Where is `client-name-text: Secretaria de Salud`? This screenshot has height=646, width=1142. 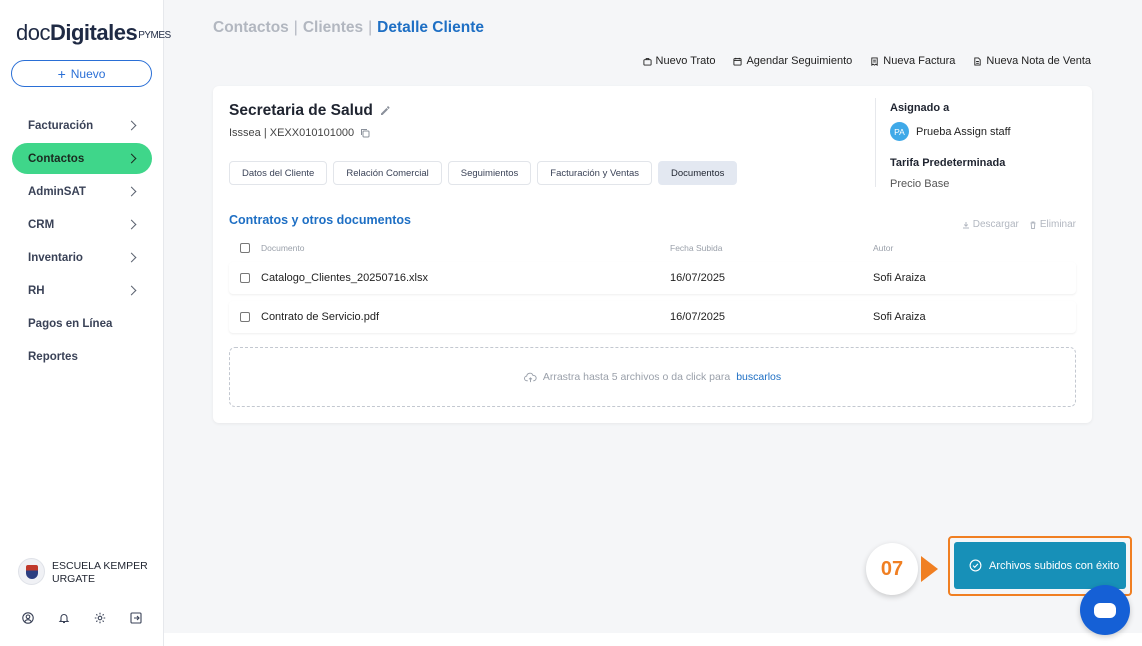
client-name-text: Secretaria de Salud is located at coordinates (301, 110).